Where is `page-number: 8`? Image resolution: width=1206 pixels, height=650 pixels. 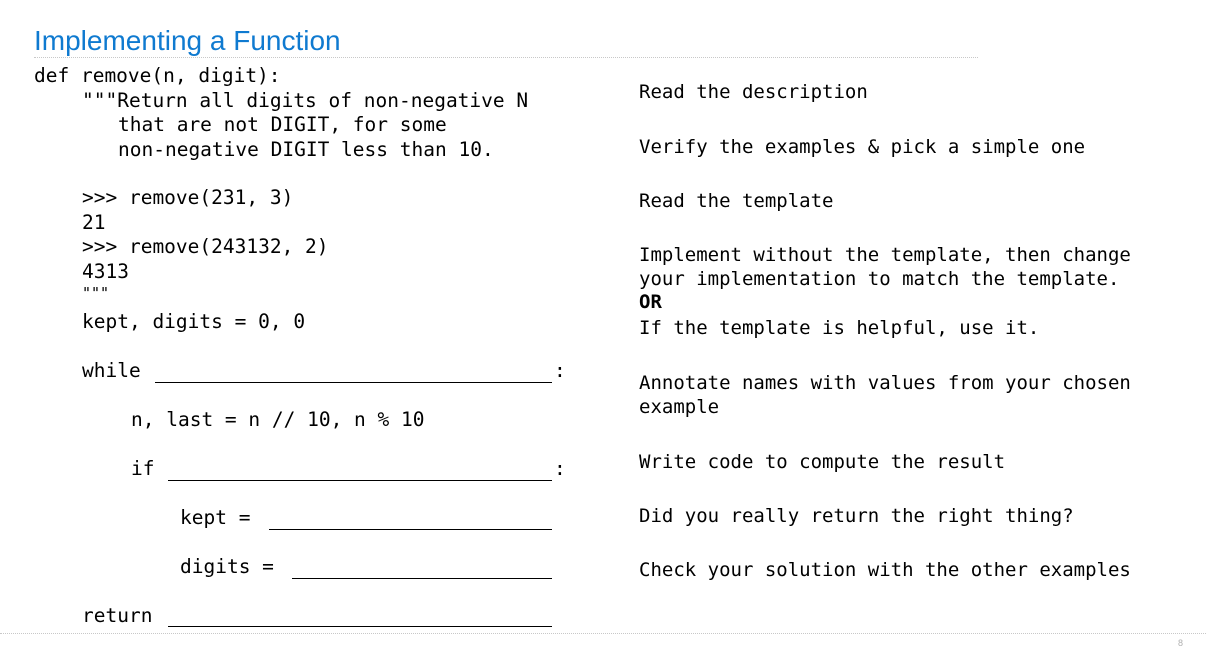 page-number: 8 is located at coordinates (1181, 643).